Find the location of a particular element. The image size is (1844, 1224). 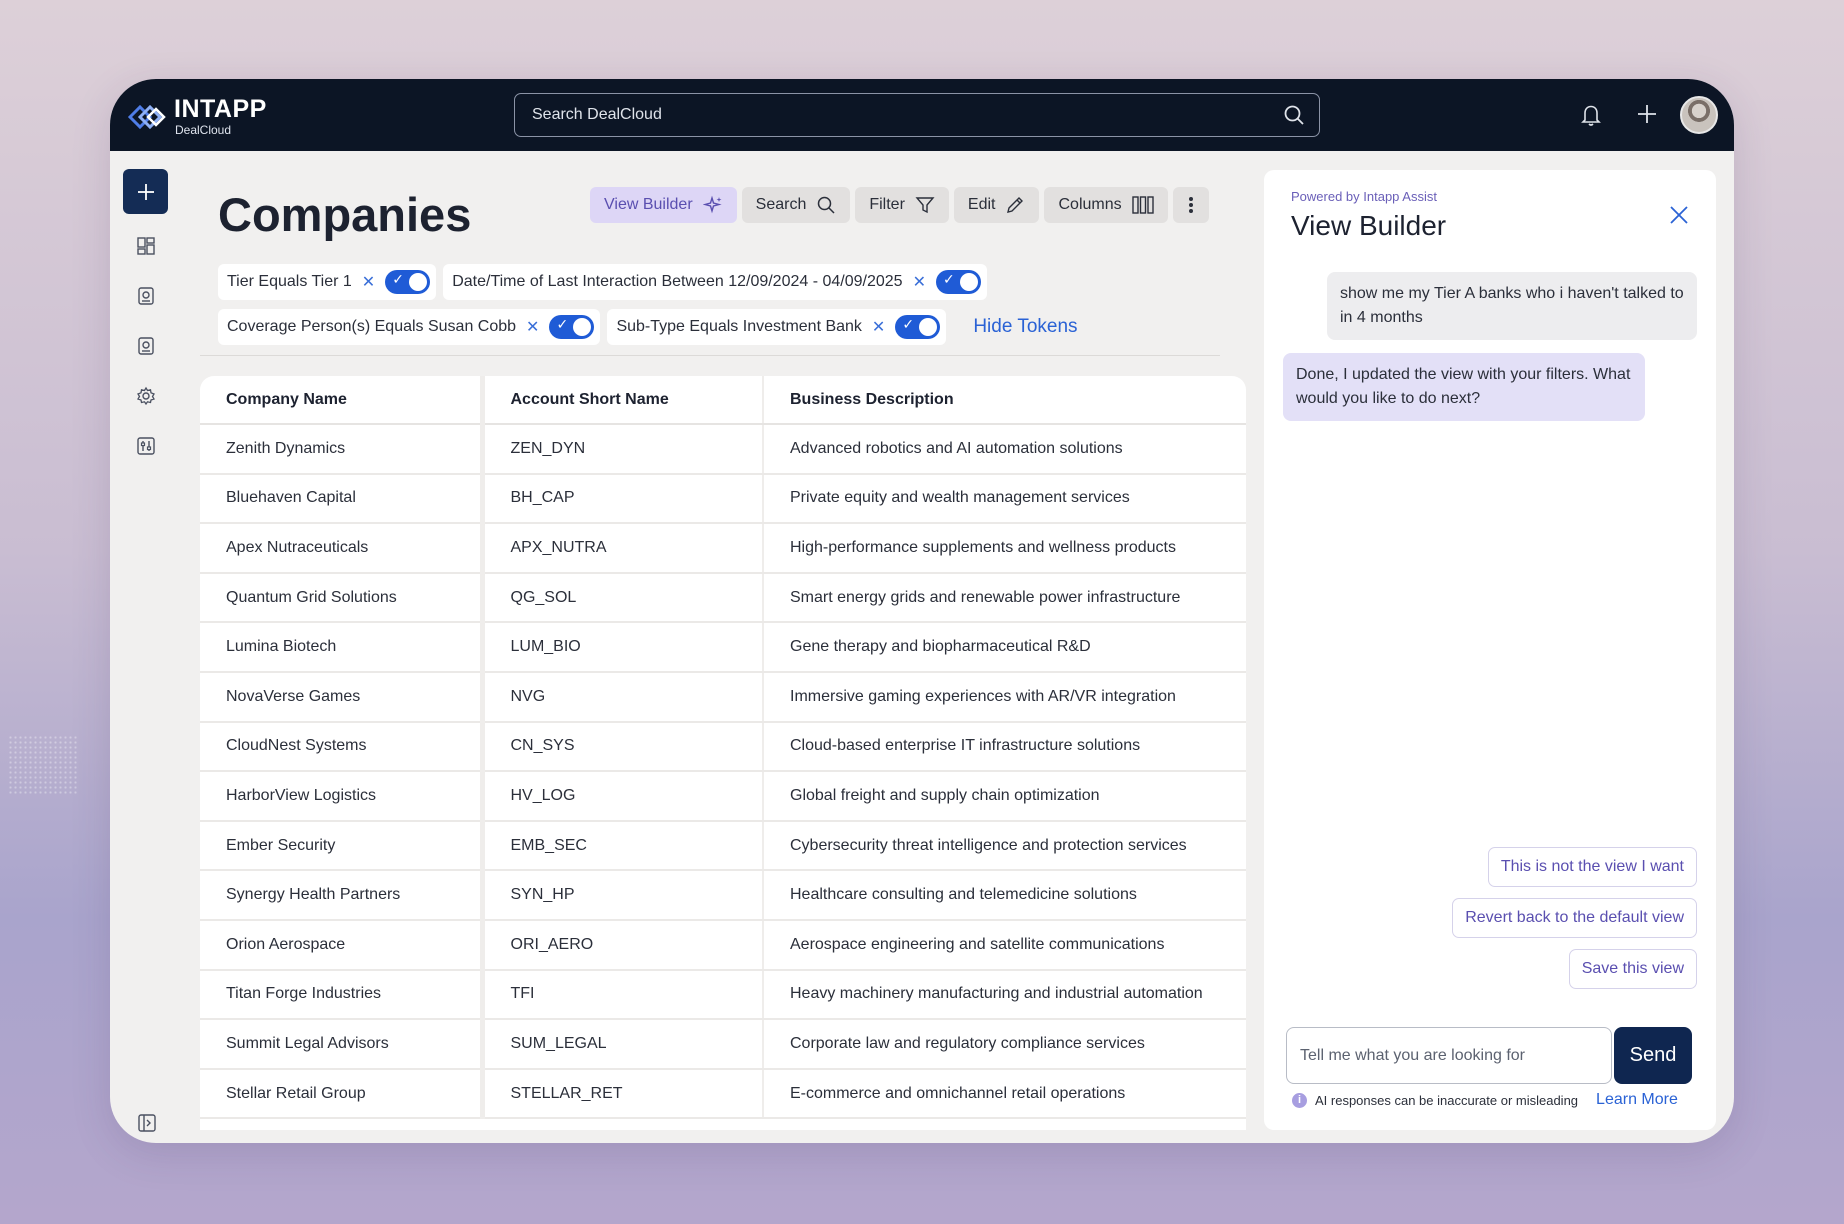

notifications-bell-icon is located at coordinates (1591, 115).